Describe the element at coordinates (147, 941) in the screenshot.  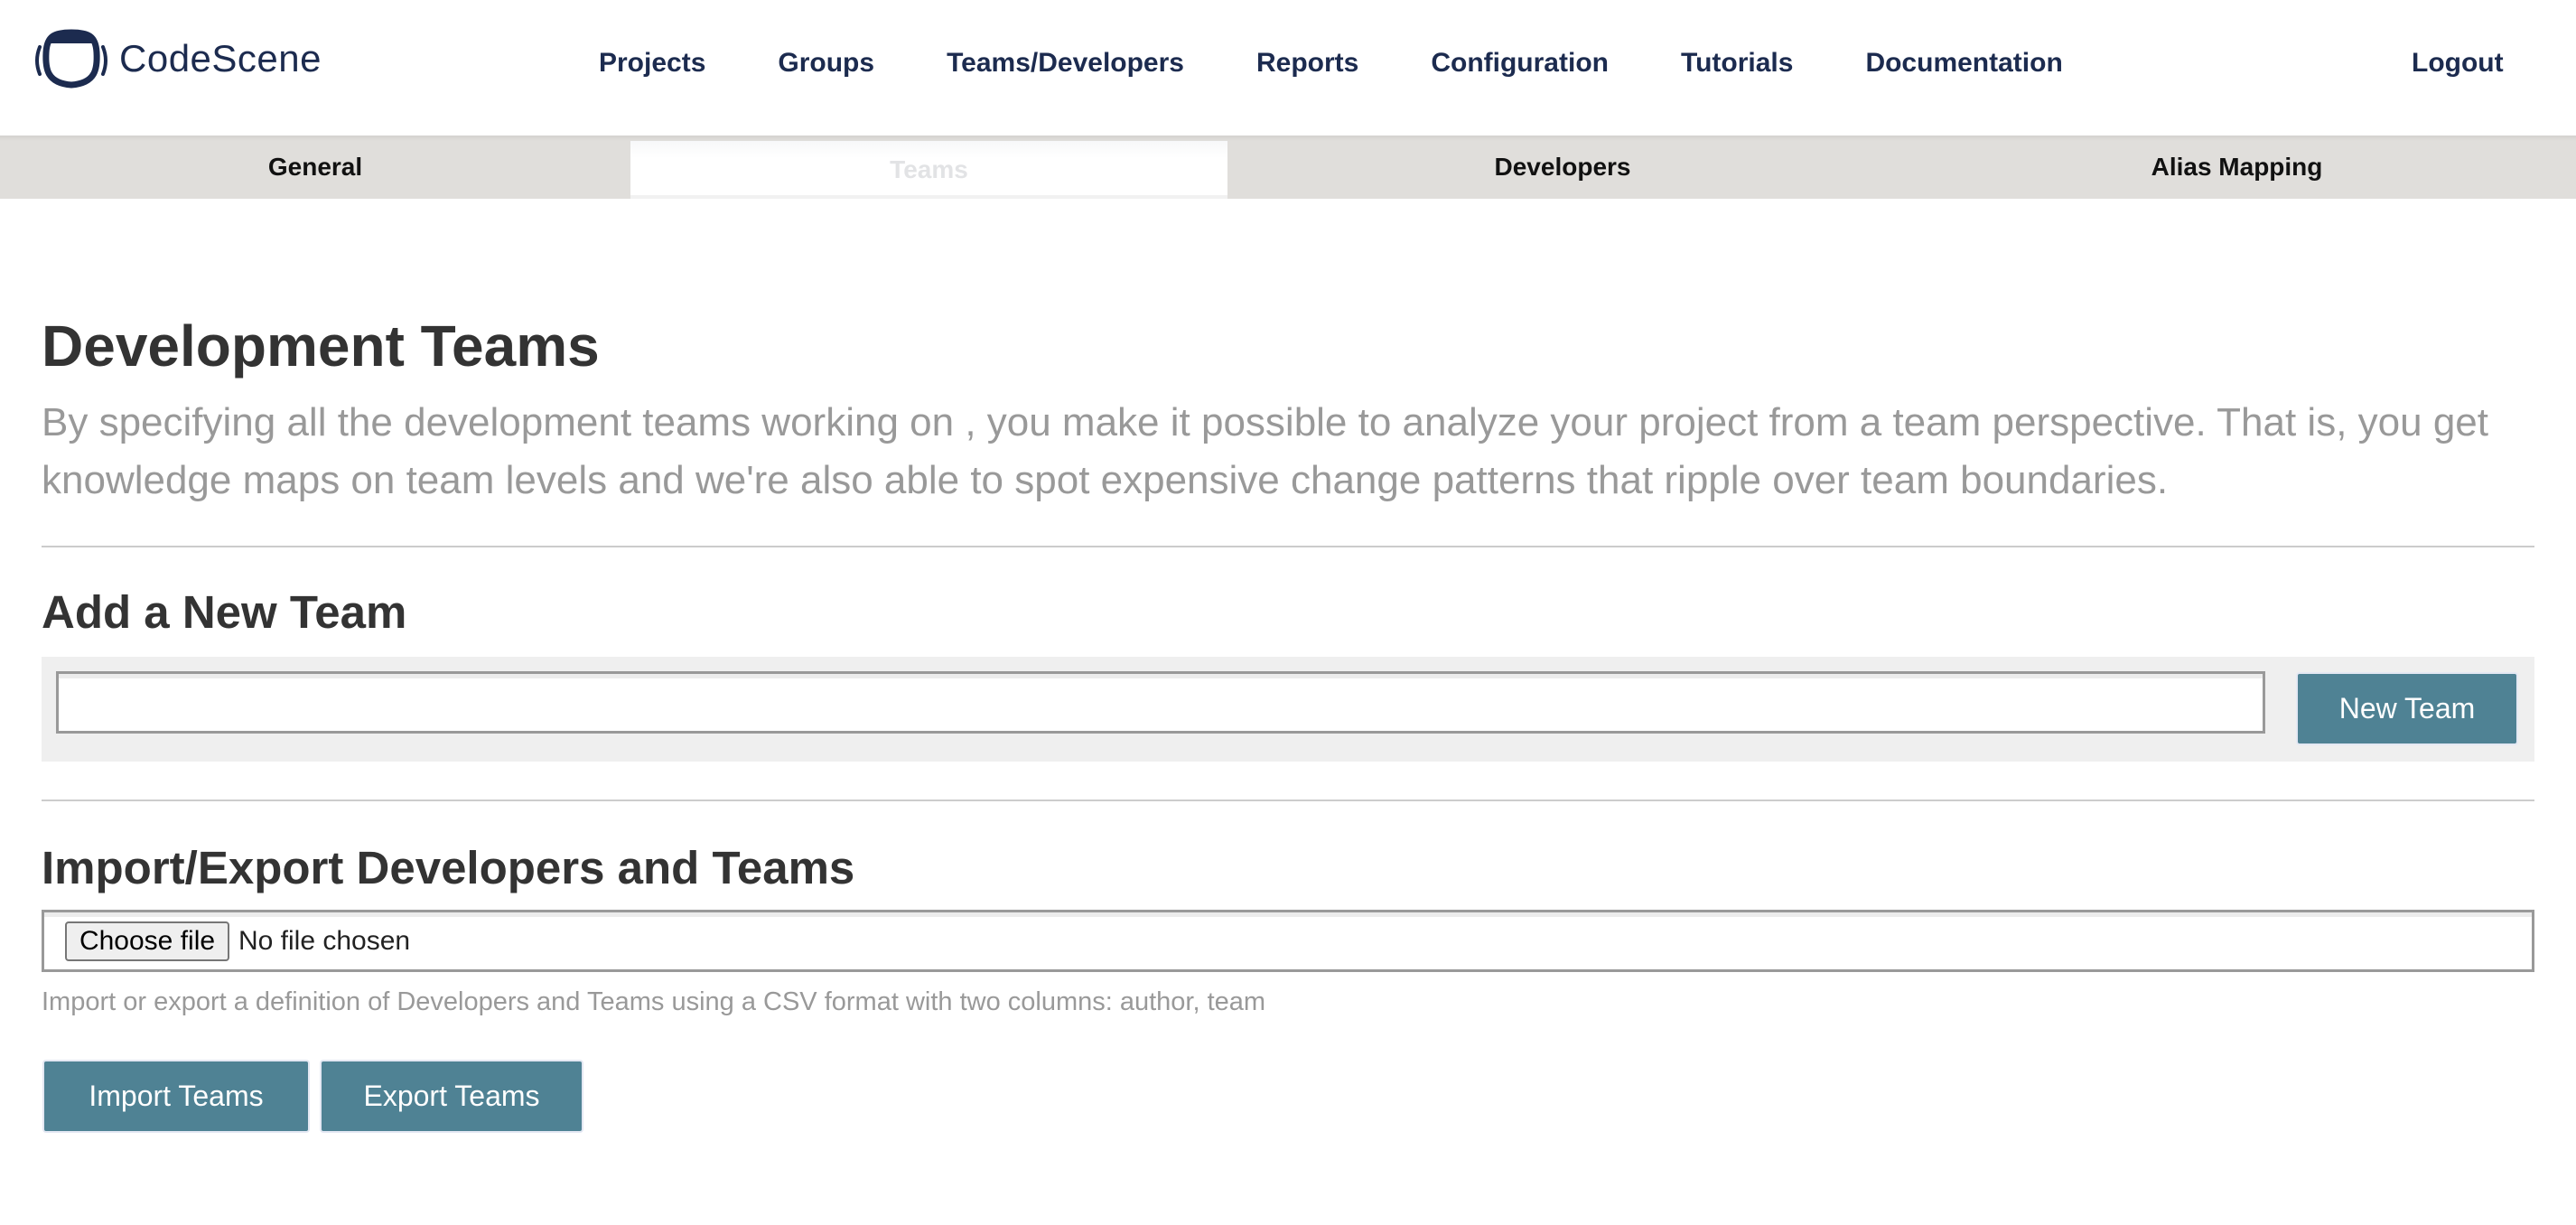
I see `choose-file-button: Choose file` at that location.